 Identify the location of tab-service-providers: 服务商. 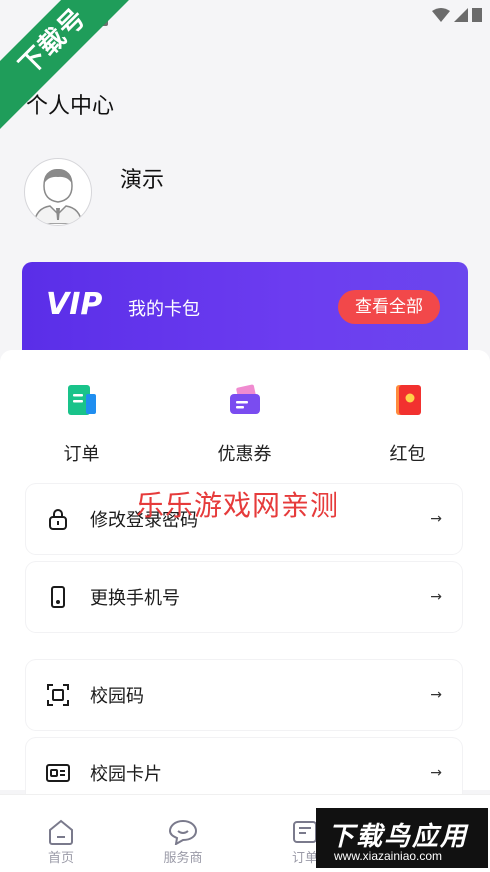
(183, 833).